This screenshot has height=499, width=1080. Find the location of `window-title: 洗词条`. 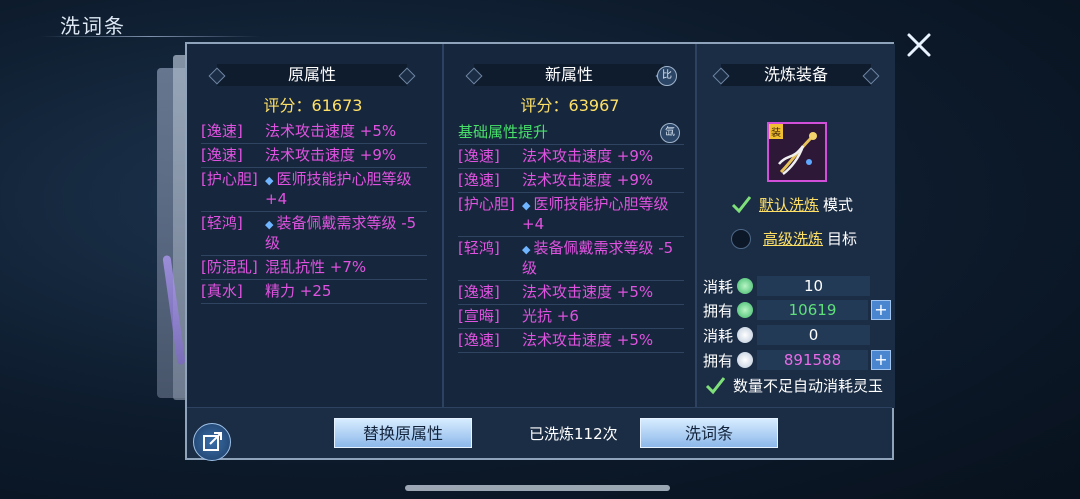

window-title: 洗词条 is located at coordinates (93, 26).